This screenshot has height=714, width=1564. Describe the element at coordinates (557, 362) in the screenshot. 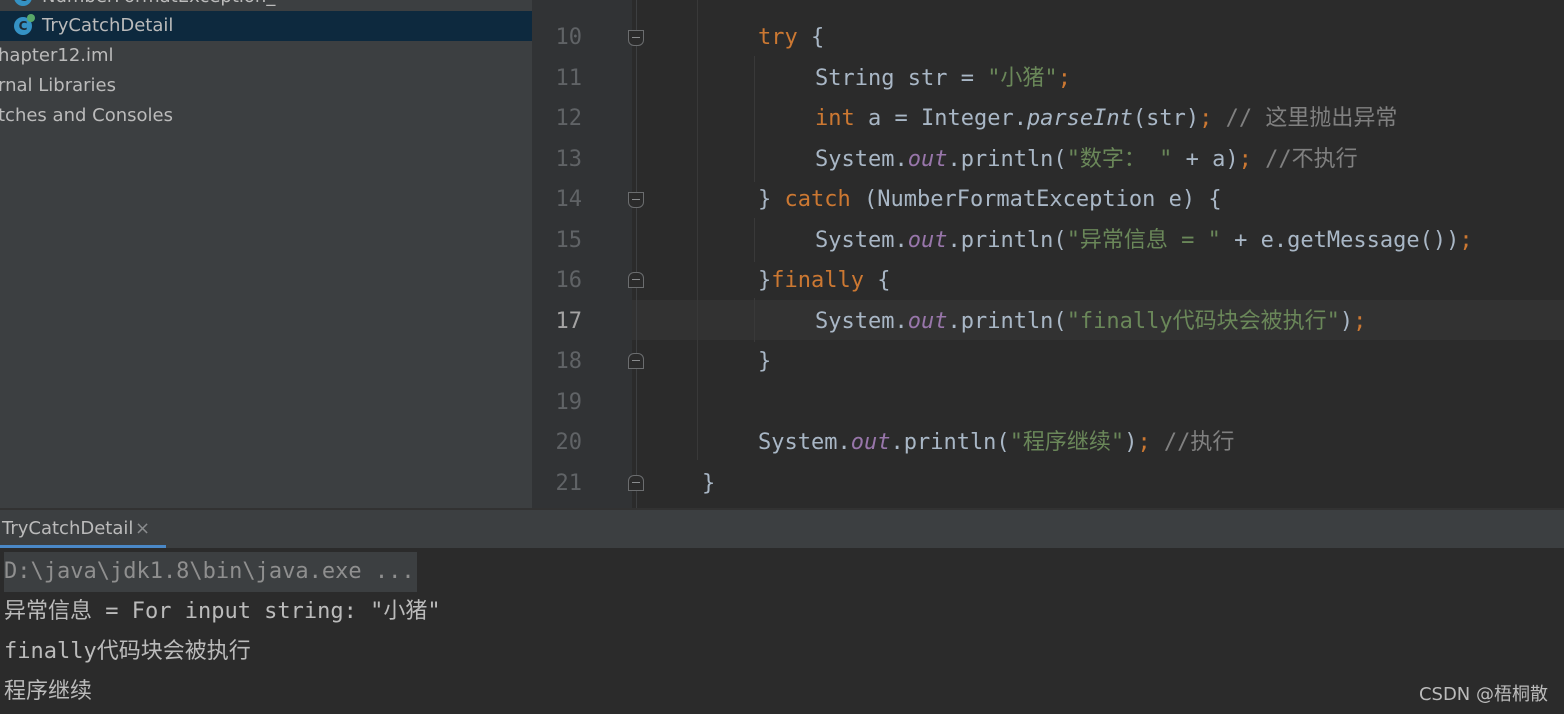

I see `line-number: 18` at that location.